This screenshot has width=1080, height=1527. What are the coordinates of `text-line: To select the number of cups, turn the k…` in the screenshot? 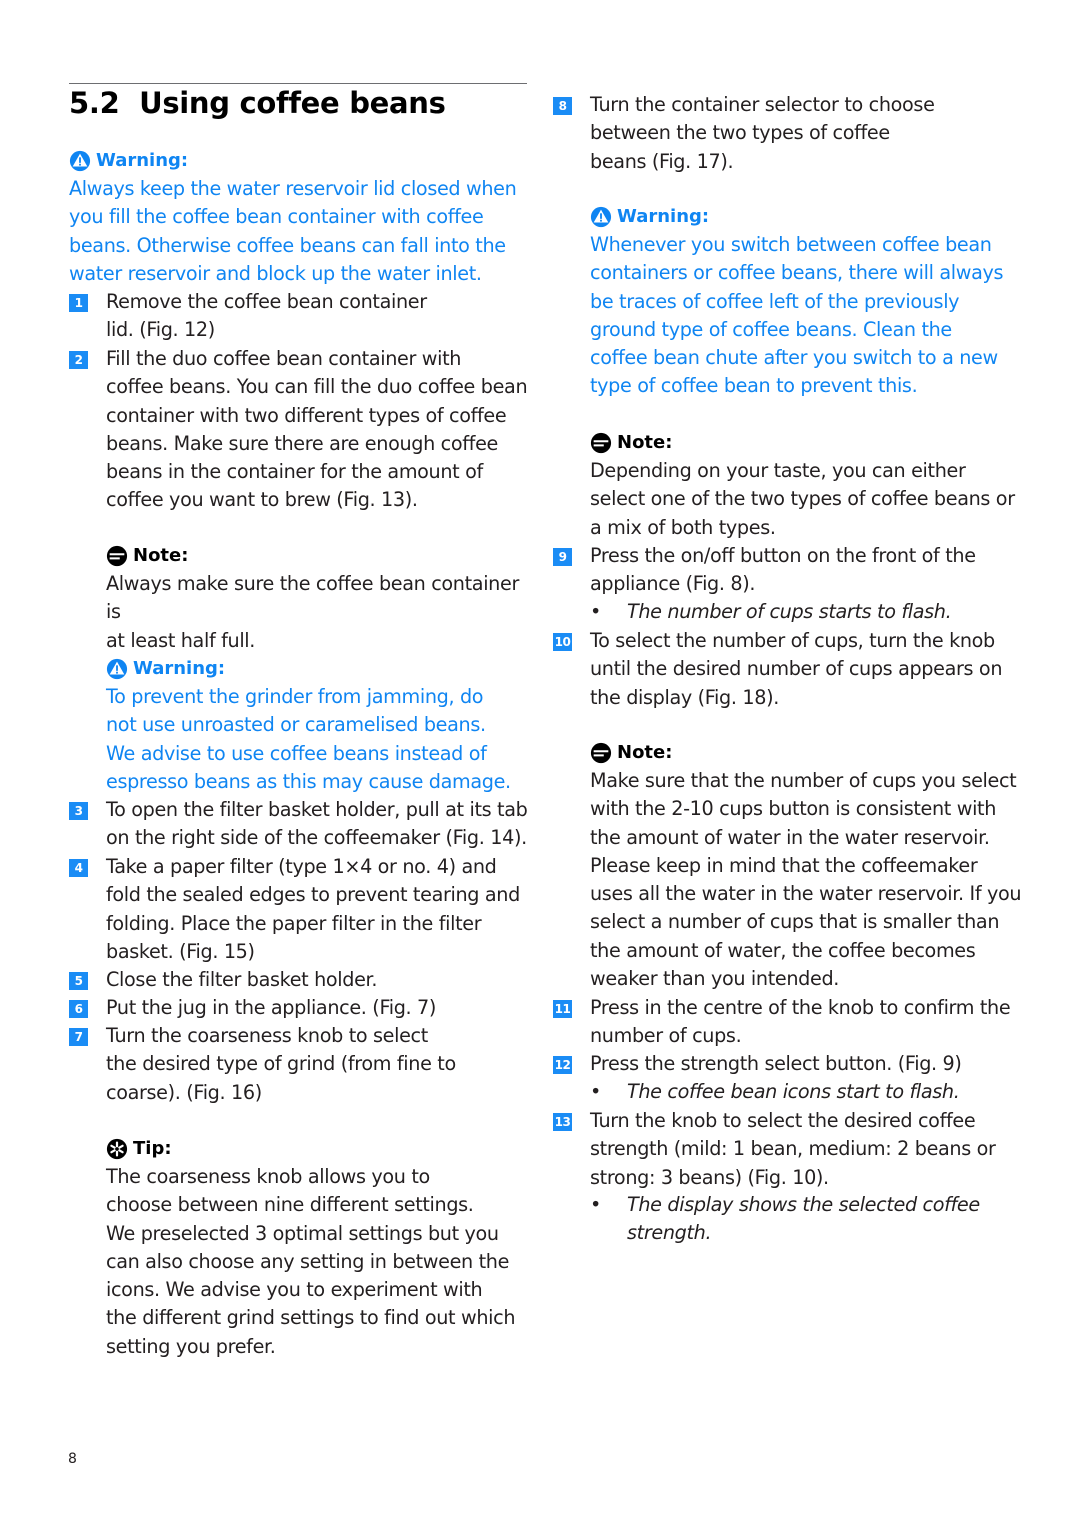 It's located at (792, 640).